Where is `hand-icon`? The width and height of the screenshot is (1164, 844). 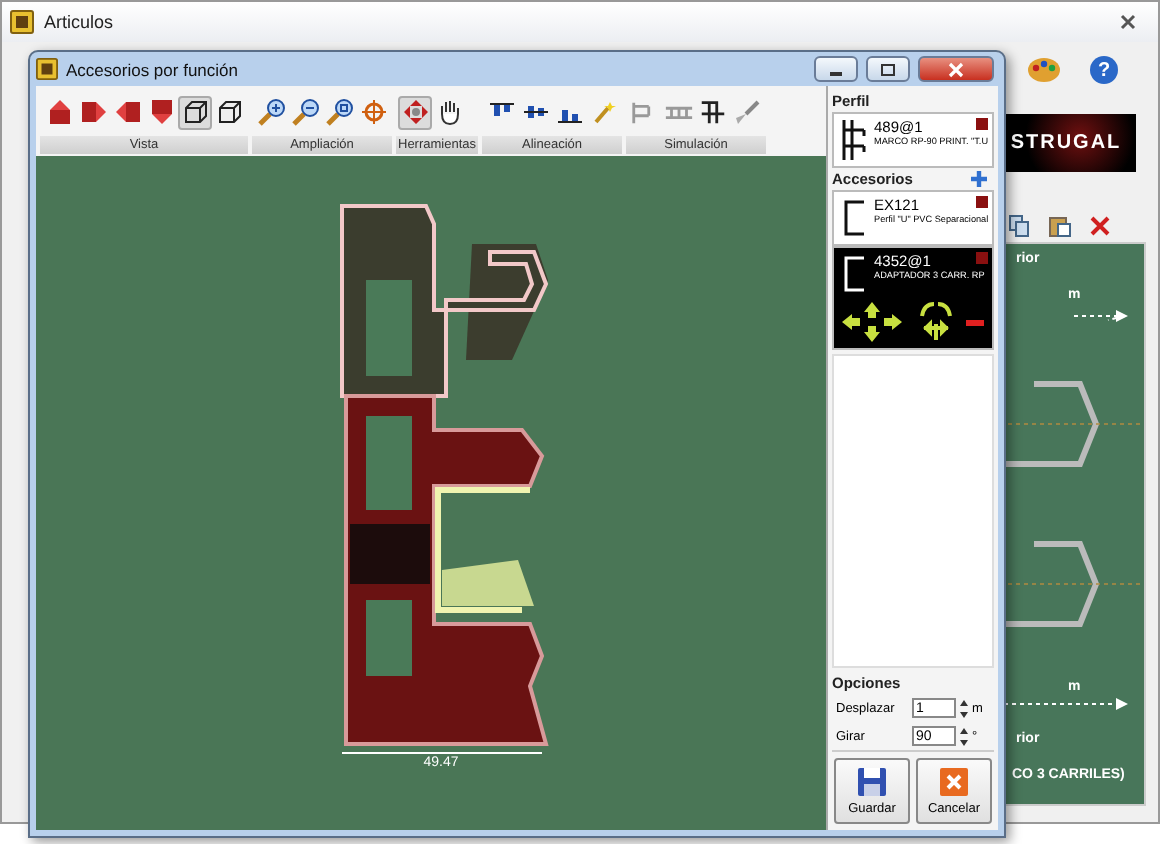 hand-icon is located at coordinates (449, 112).